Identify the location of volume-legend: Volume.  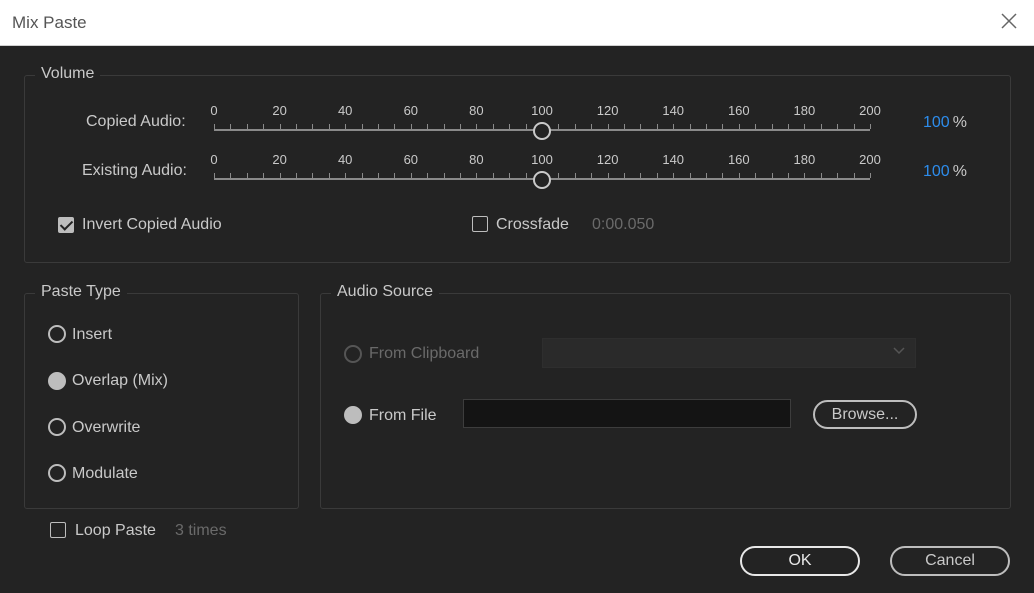
(68, 74).